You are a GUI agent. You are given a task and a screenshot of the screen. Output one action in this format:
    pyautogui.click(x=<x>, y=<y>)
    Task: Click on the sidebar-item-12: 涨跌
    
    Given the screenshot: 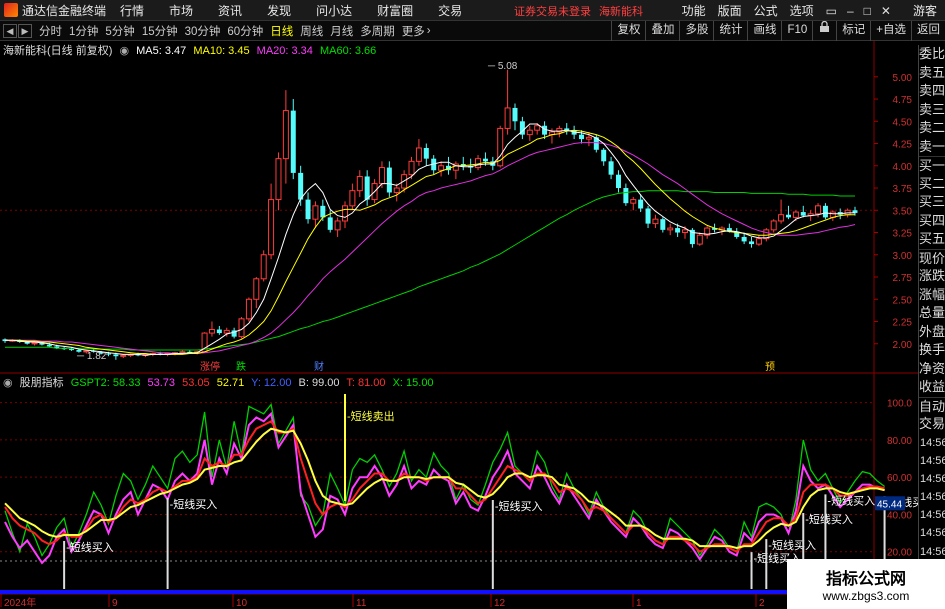 What is the action you would take?
    pyautogui.click(x=932, y=275)
    